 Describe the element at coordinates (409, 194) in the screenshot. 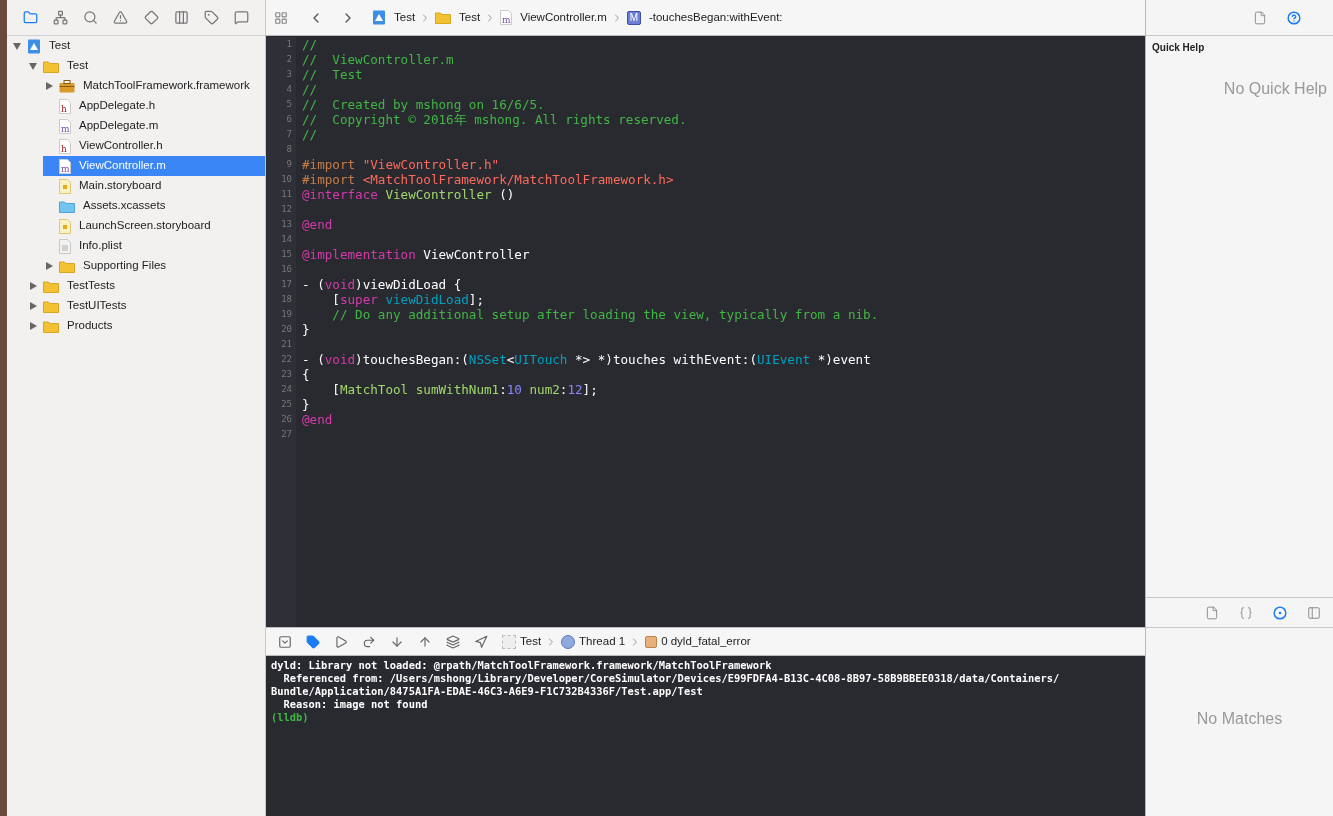

I see `code-line: @interface ViewController ()` at that location.